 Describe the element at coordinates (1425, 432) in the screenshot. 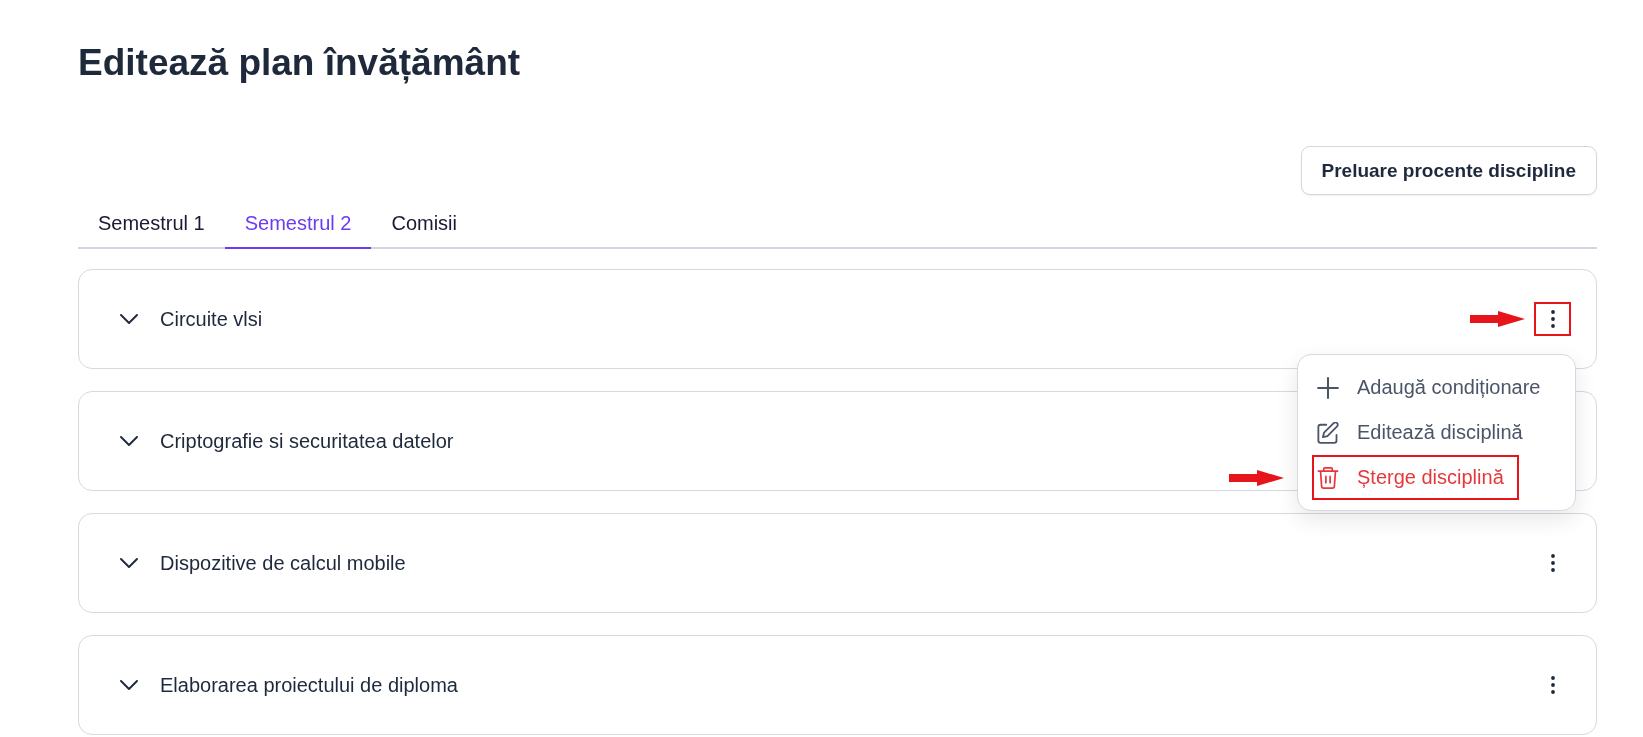

I see `menu-item: Editează disciplină` at that location.